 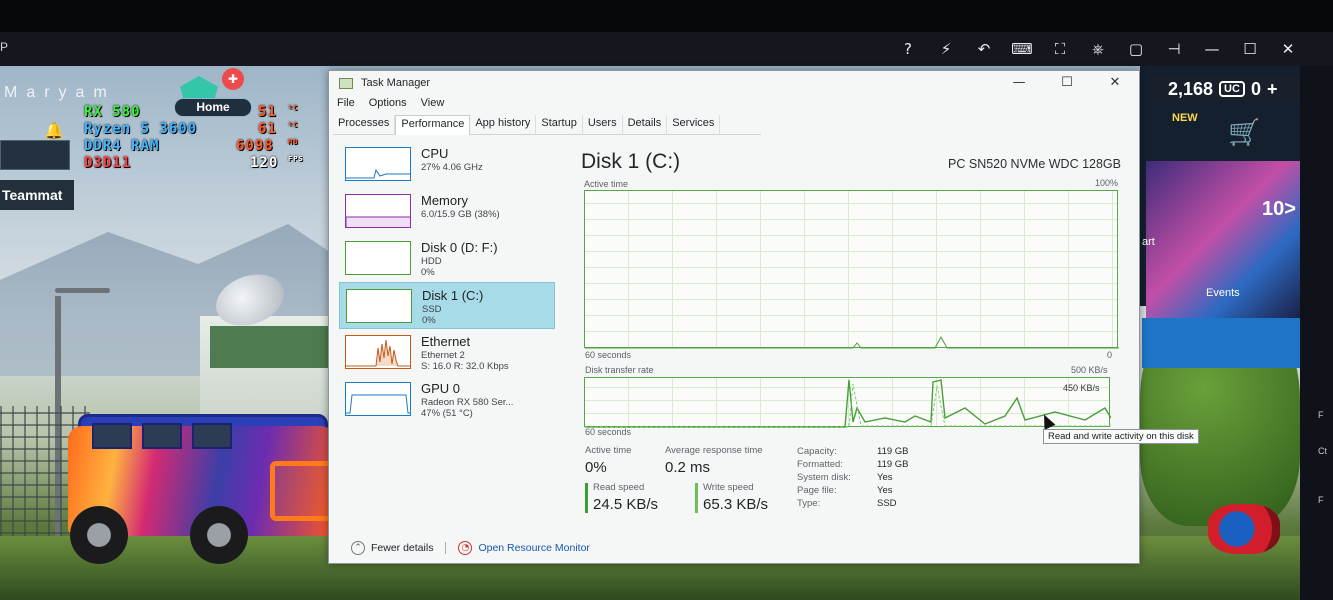 What do you see at coordinates (396, 83) in the screenshot?
I see `window-title: Task Manager` at bounding box center [396, 83].